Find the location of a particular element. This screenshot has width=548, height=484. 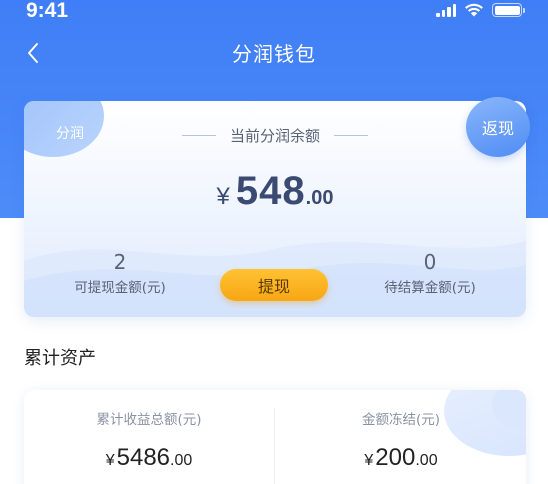

status-time: 9:41 is located at coordinates (47, 11).